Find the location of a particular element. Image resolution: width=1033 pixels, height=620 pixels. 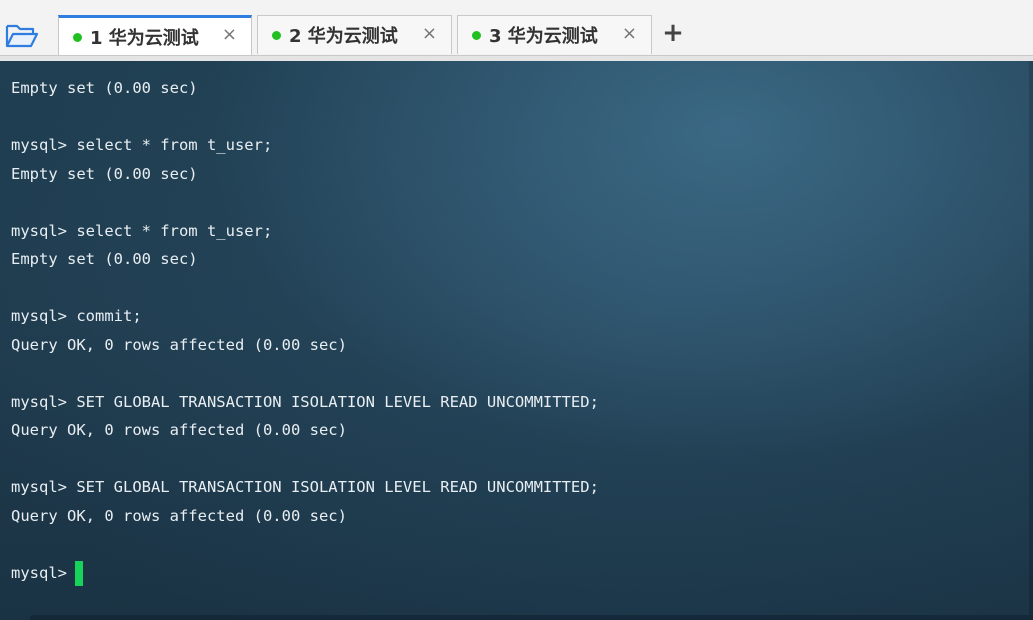

open-session-button is located at coordinates (22, 36).